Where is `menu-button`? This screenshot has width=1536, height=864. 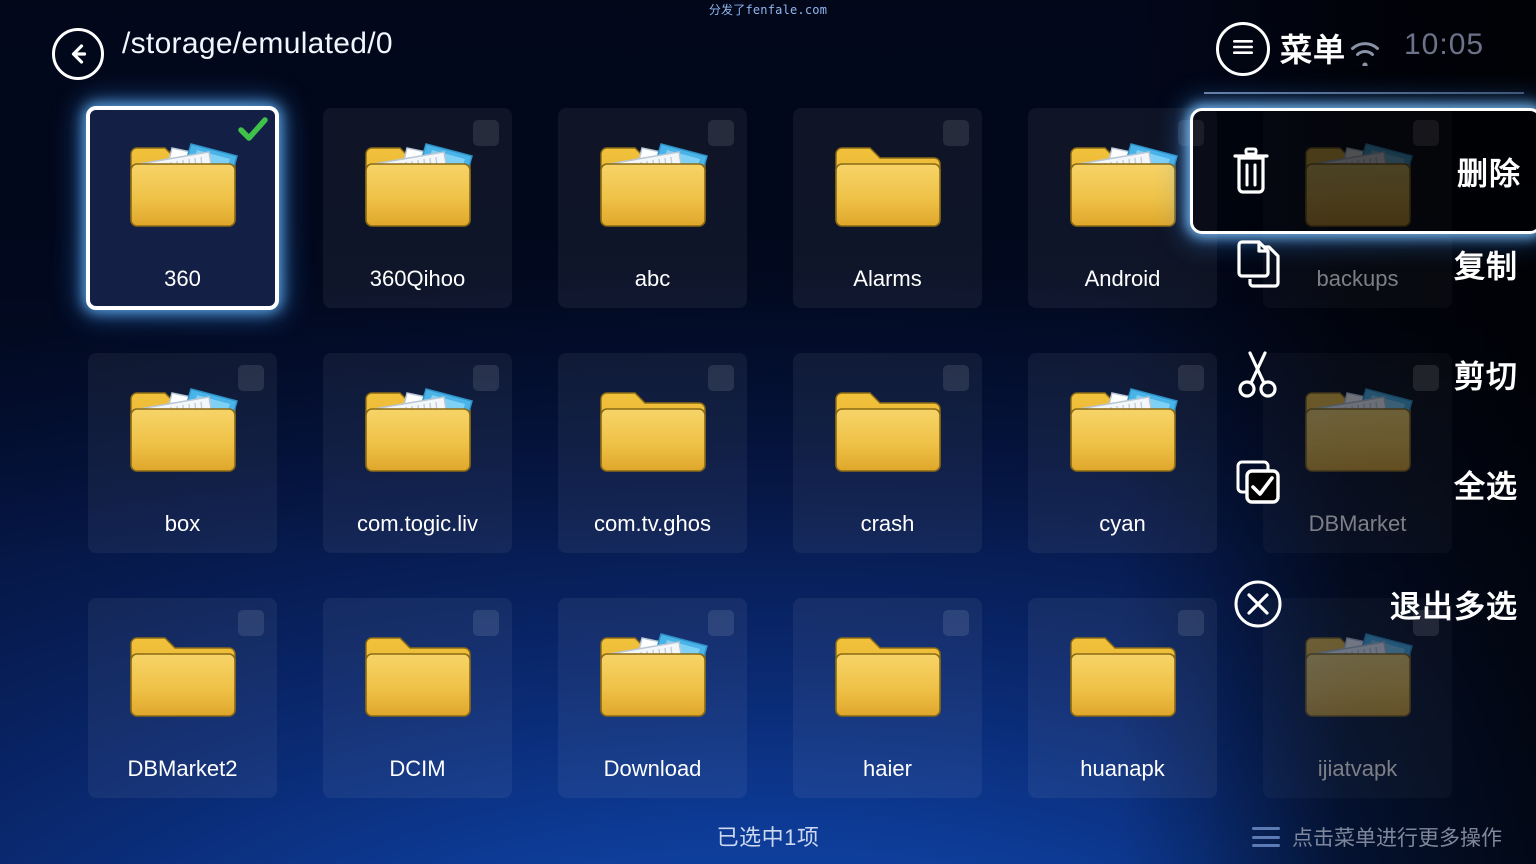
menu-button is located at coordinates (1243, 49).